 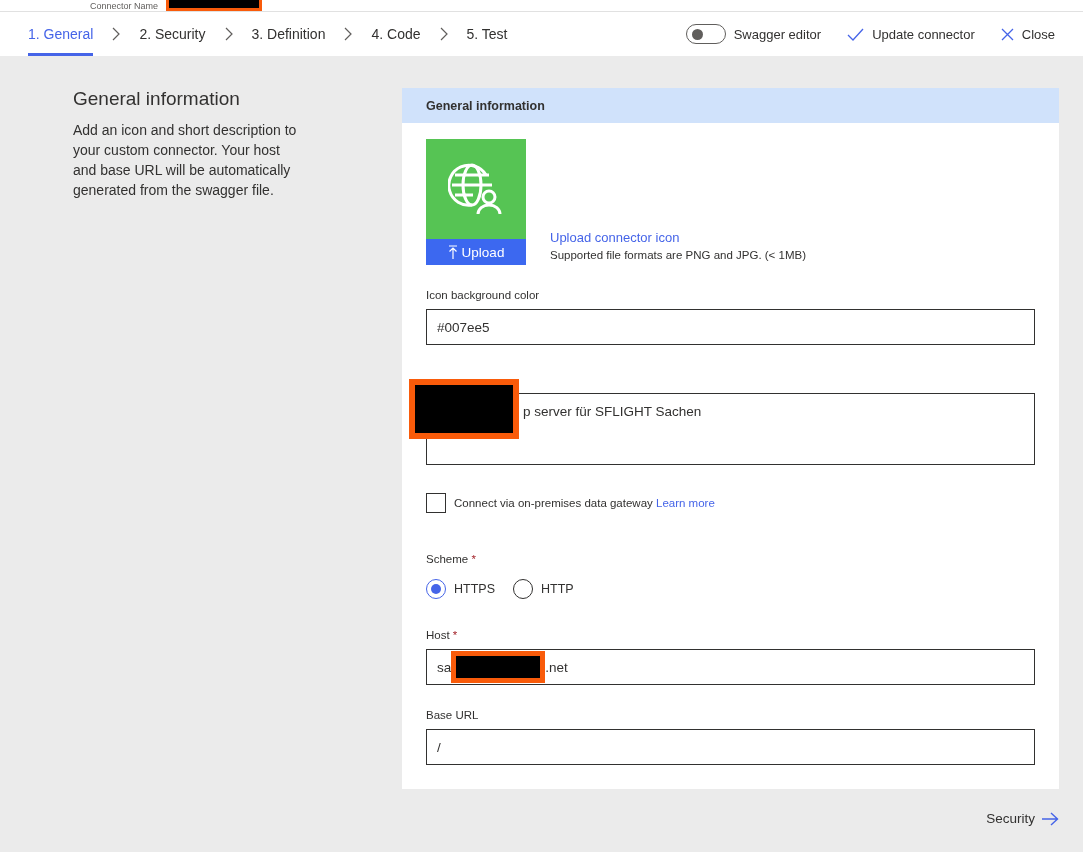 I want to click on step-tab: 1. General, so click(x=61, y=34).